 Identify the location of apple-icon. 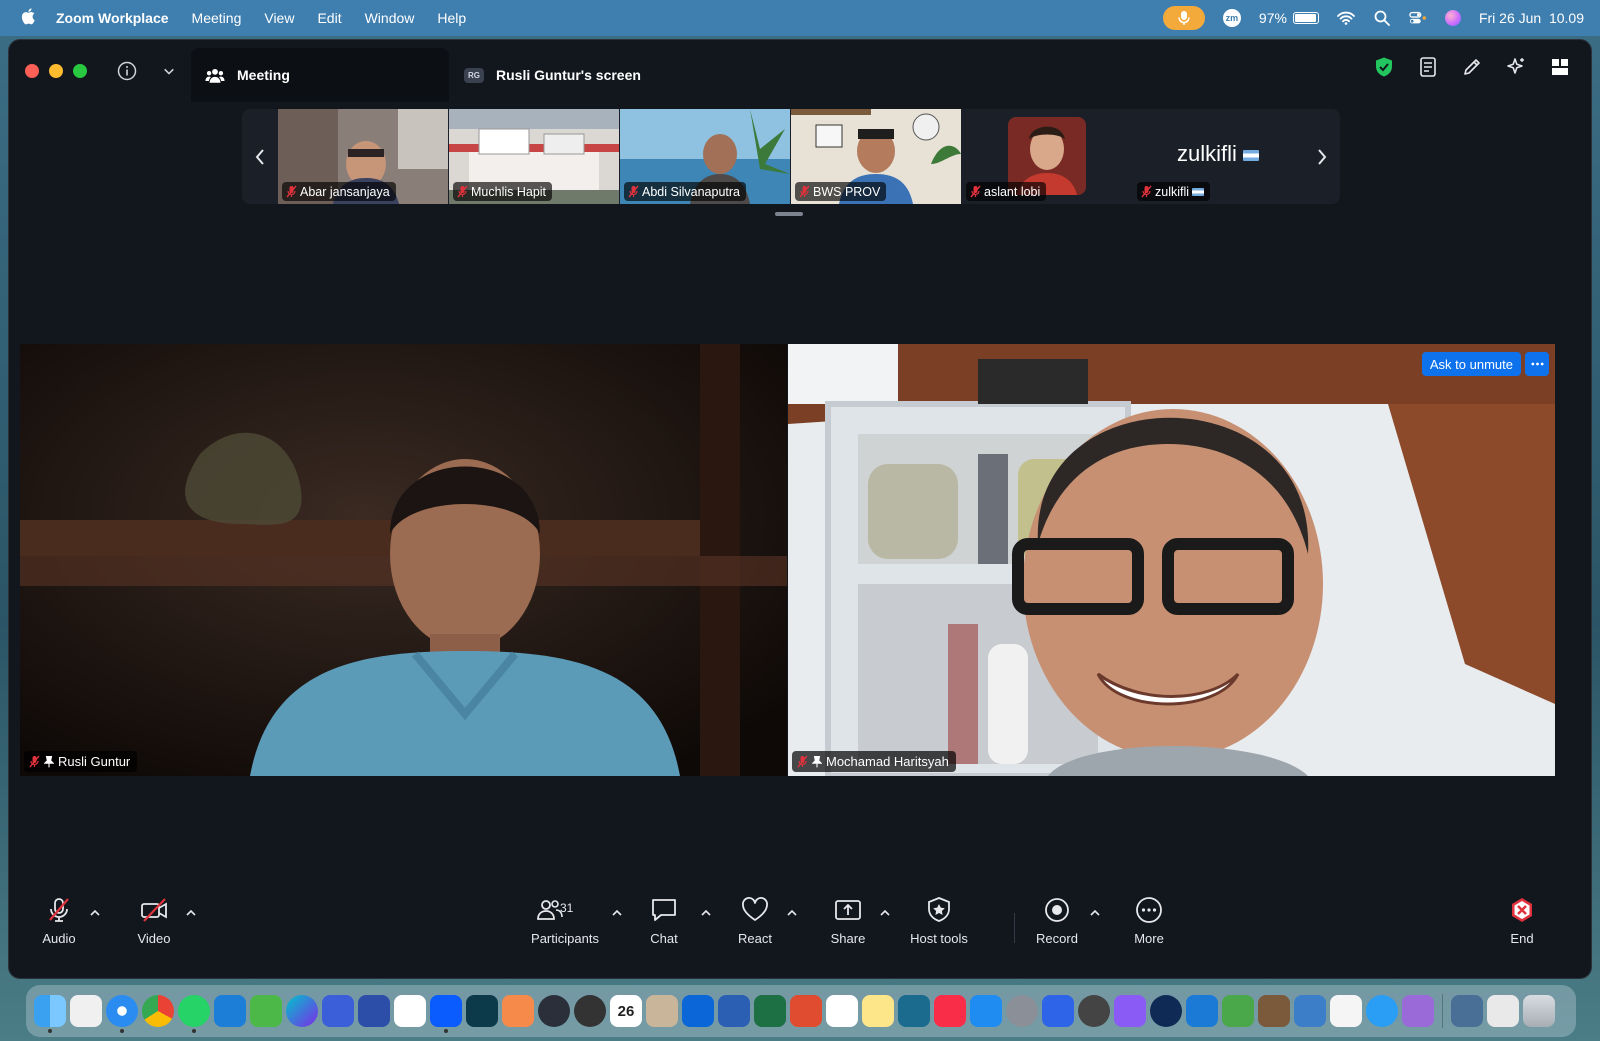
(29, 18).